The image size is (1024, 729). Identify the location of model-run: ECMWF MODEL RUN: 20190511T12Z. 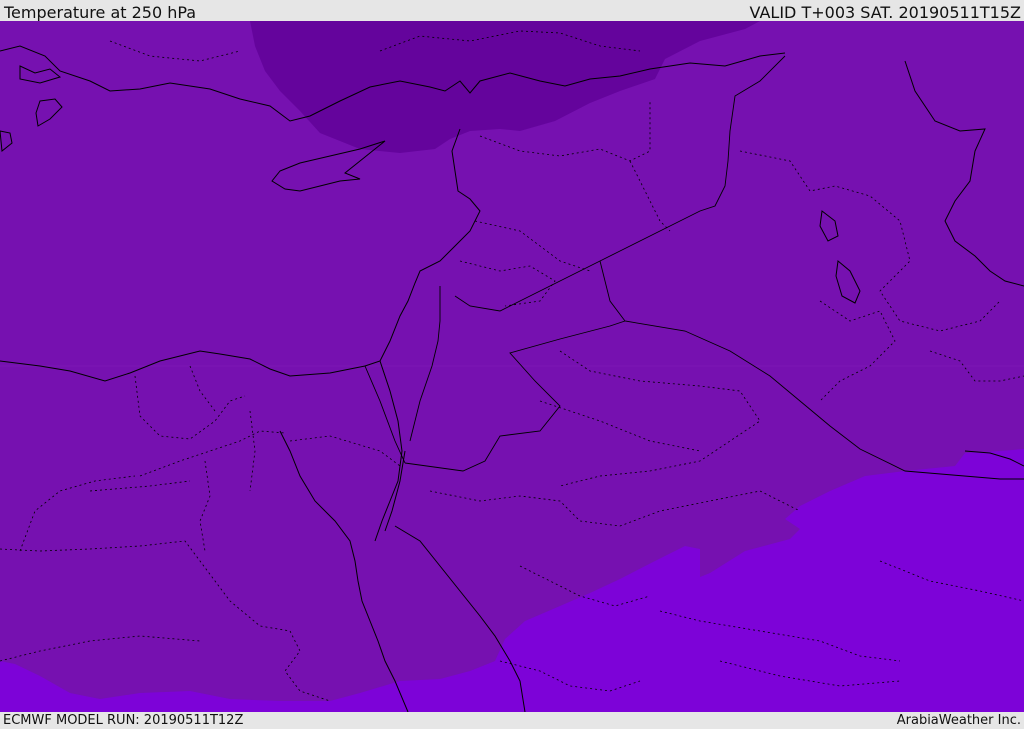
(123, 720).